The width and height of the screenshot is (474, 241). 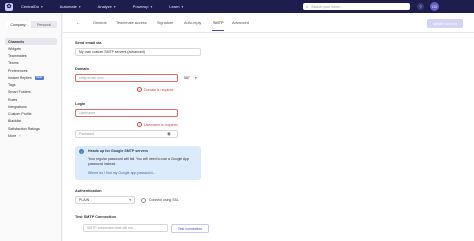 What do you see at coordinates (81, 151) in the screenshot?
I see `info-icon: i` at bounding box center [81, 151].